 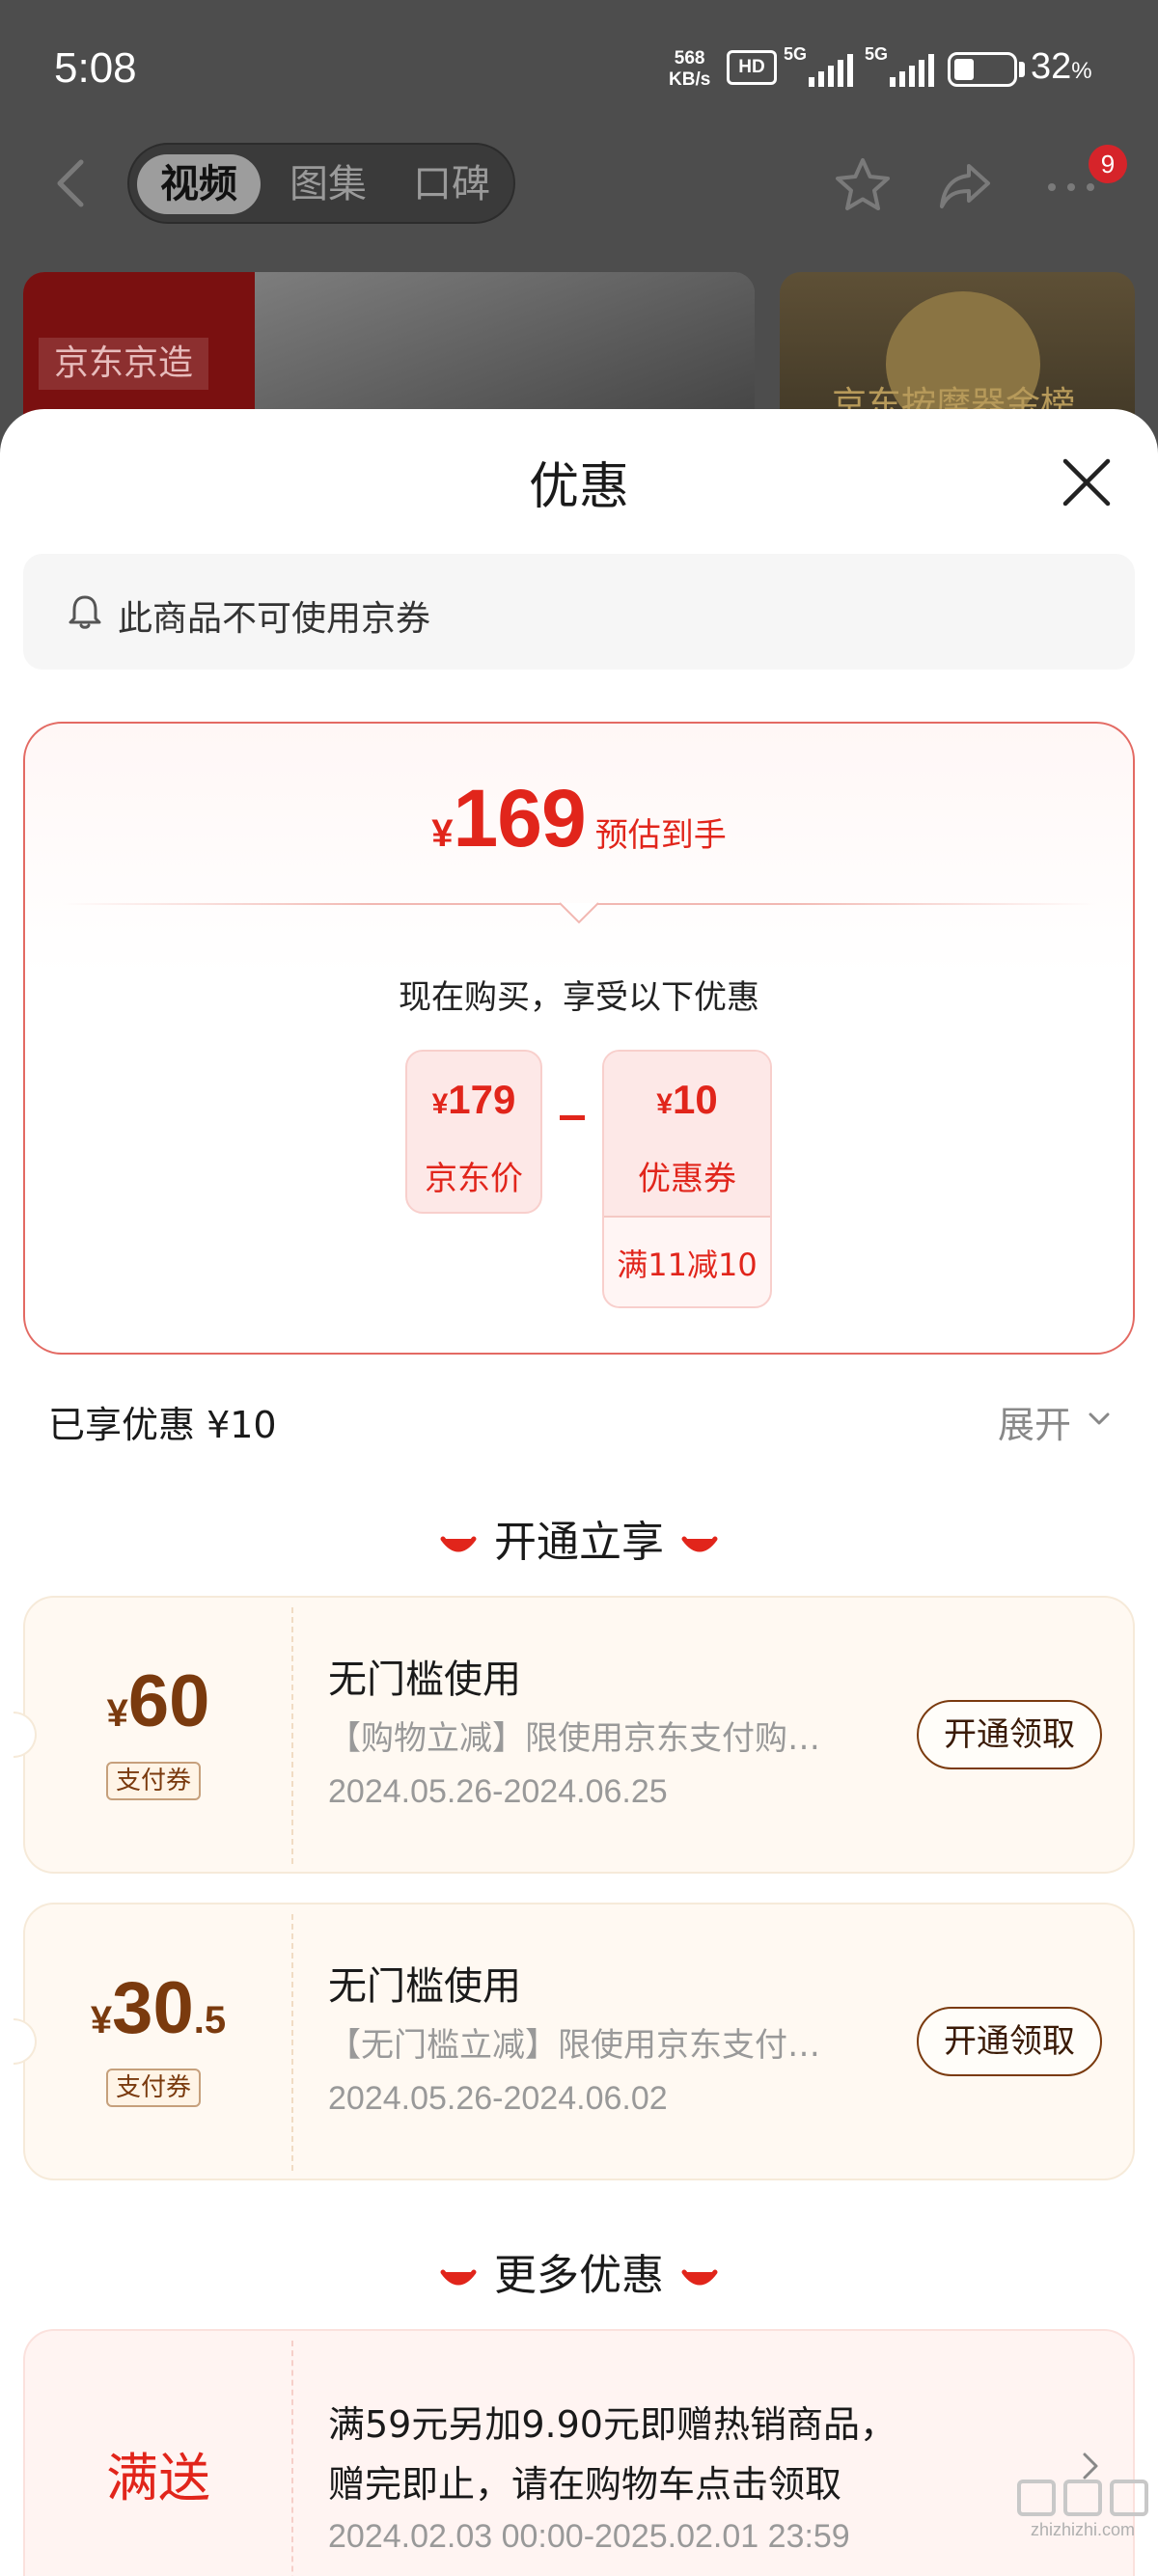 I want to click on battery-icon, so click(x=982, y=69).